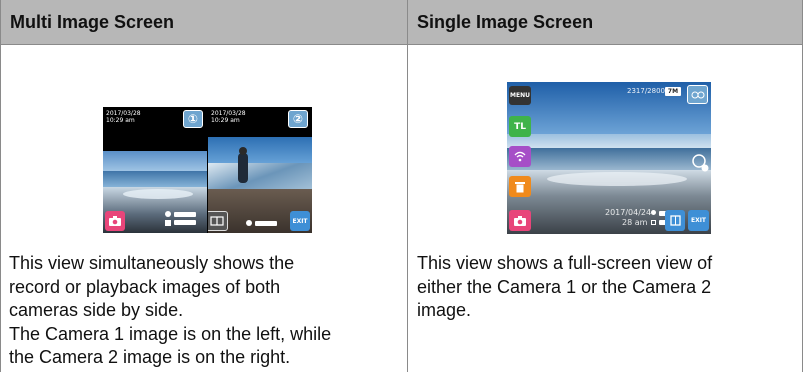 Image resolution: width=804 pixels, height=372 pixels. Describe the element at coordinates (123, 117) in the screenshot. I see `camera1-timestamp: 2017/03/28 10:29 am` at that location.